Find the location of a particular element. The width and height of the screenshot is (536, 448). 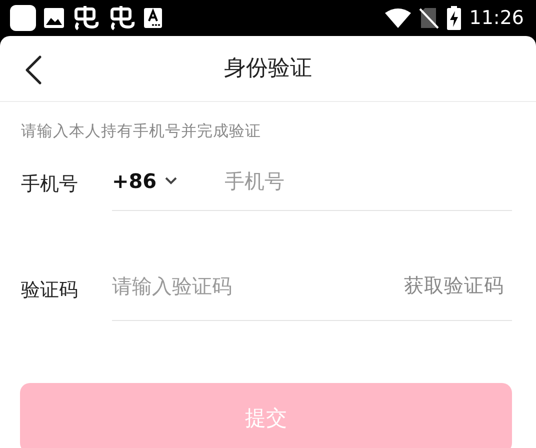

hint-text: 请输入本人持有手机号并完成验证 is located at coordinates (141, 131).